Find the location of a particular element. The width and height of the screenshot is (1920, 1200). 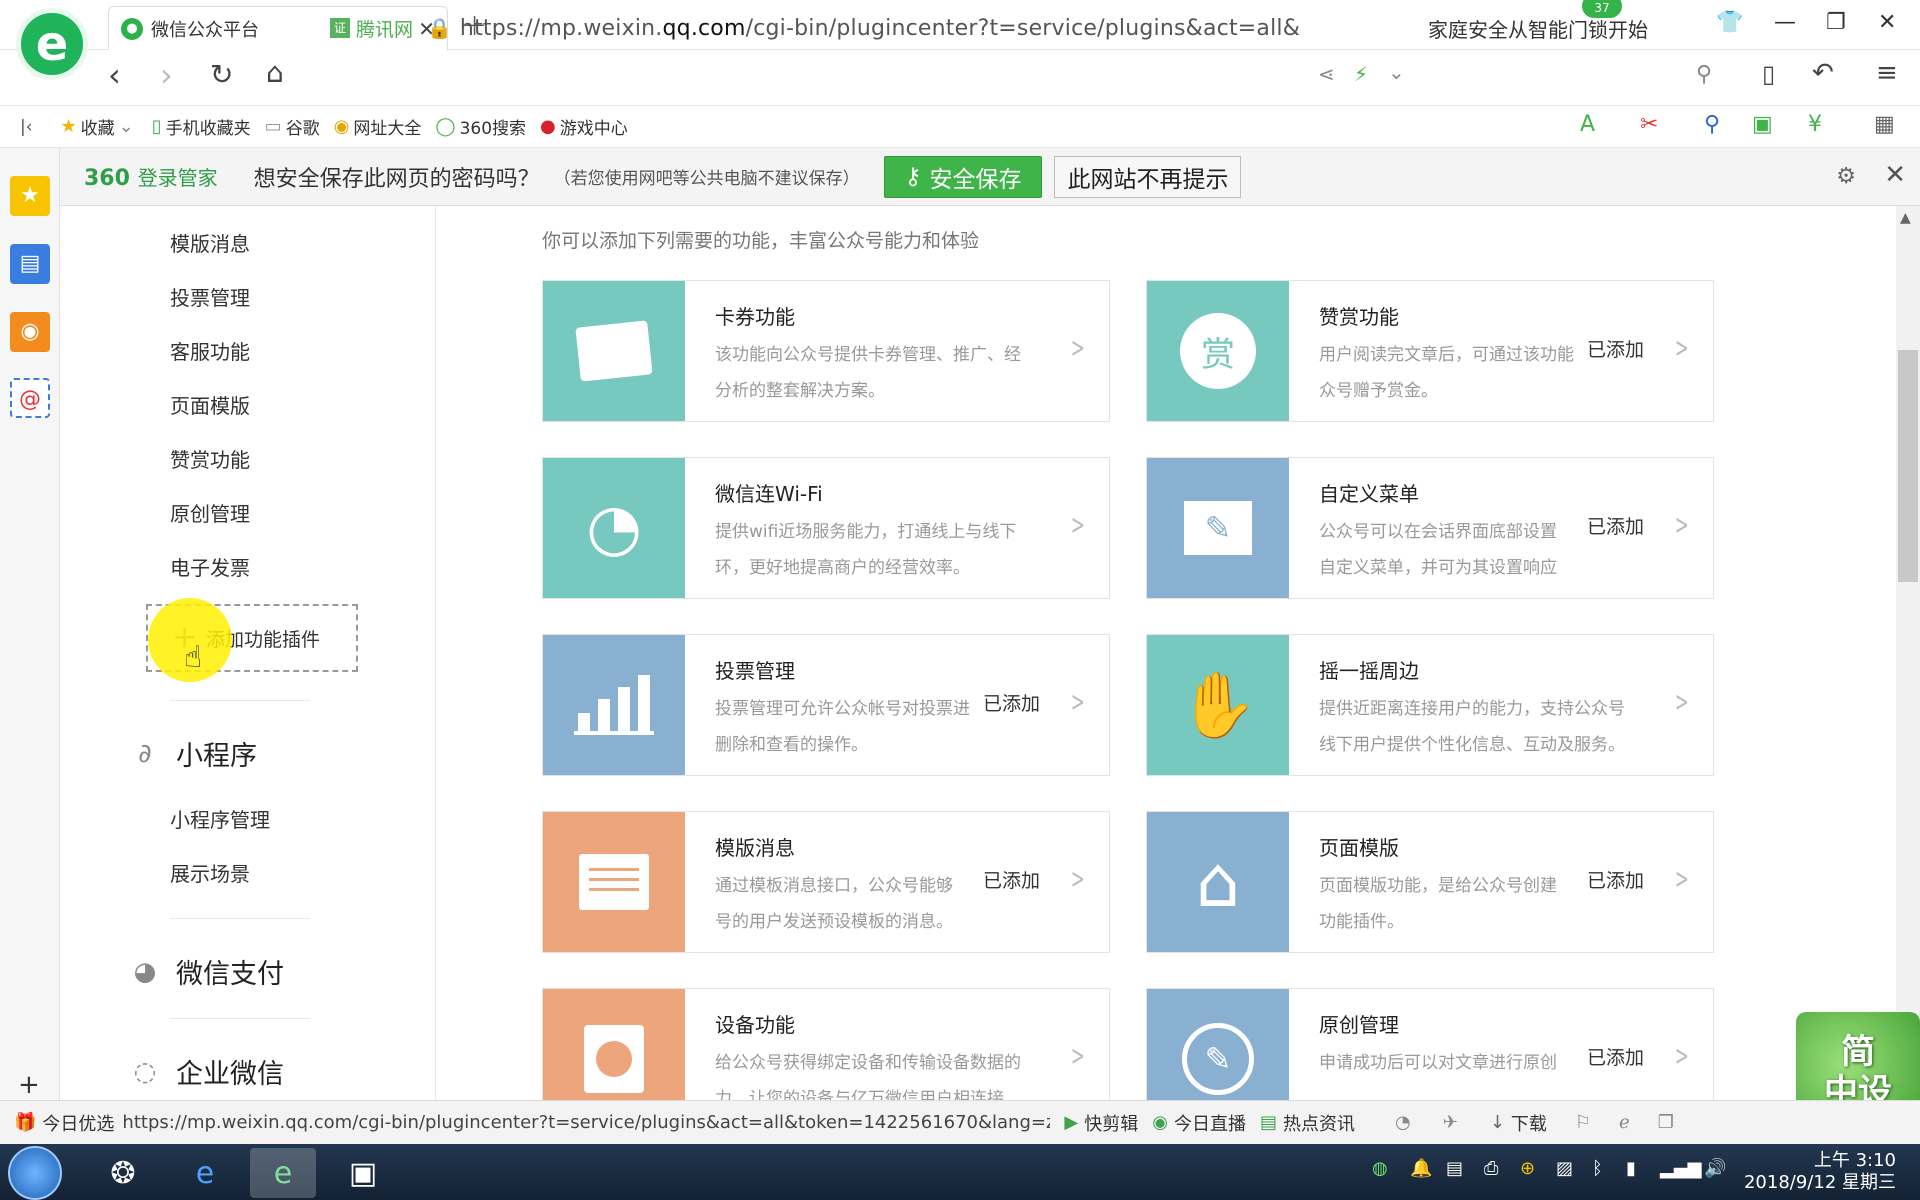

search-input: 家庭安全从智能门锁开始 is located at coordinates (1568, 29).